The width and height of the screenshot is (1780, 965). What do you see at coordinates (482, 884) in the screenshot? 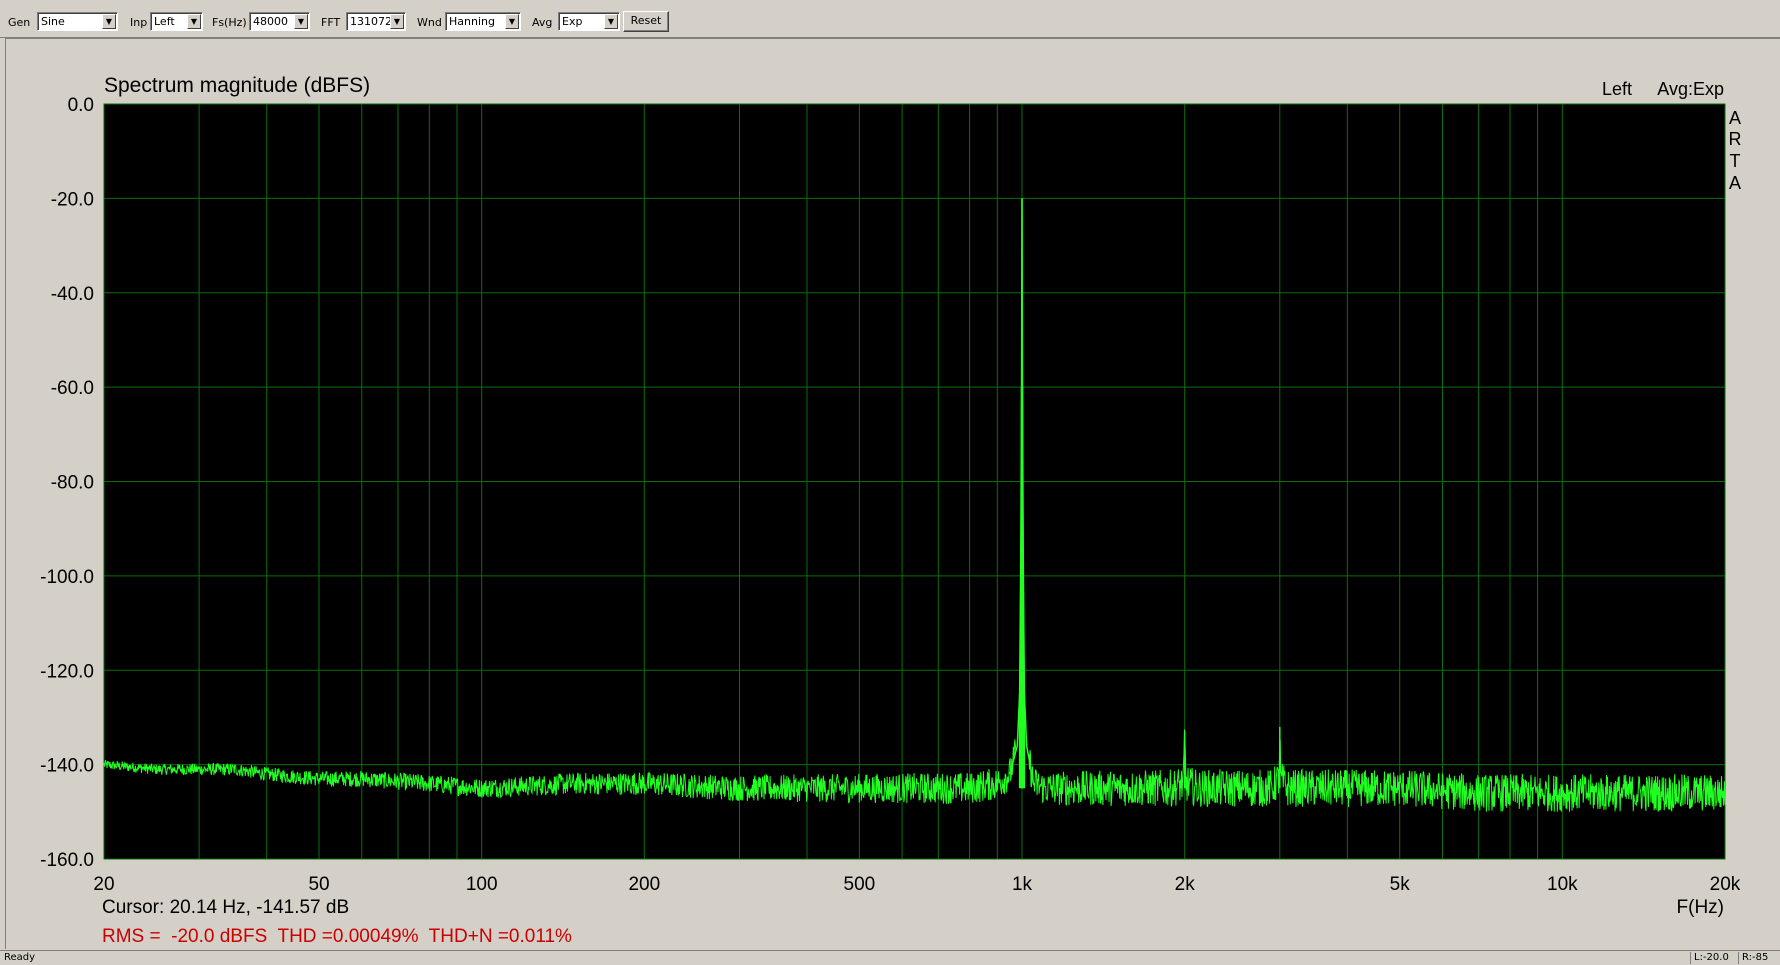
I see `x-tick-label: 100` at bounding box center [482, 884].